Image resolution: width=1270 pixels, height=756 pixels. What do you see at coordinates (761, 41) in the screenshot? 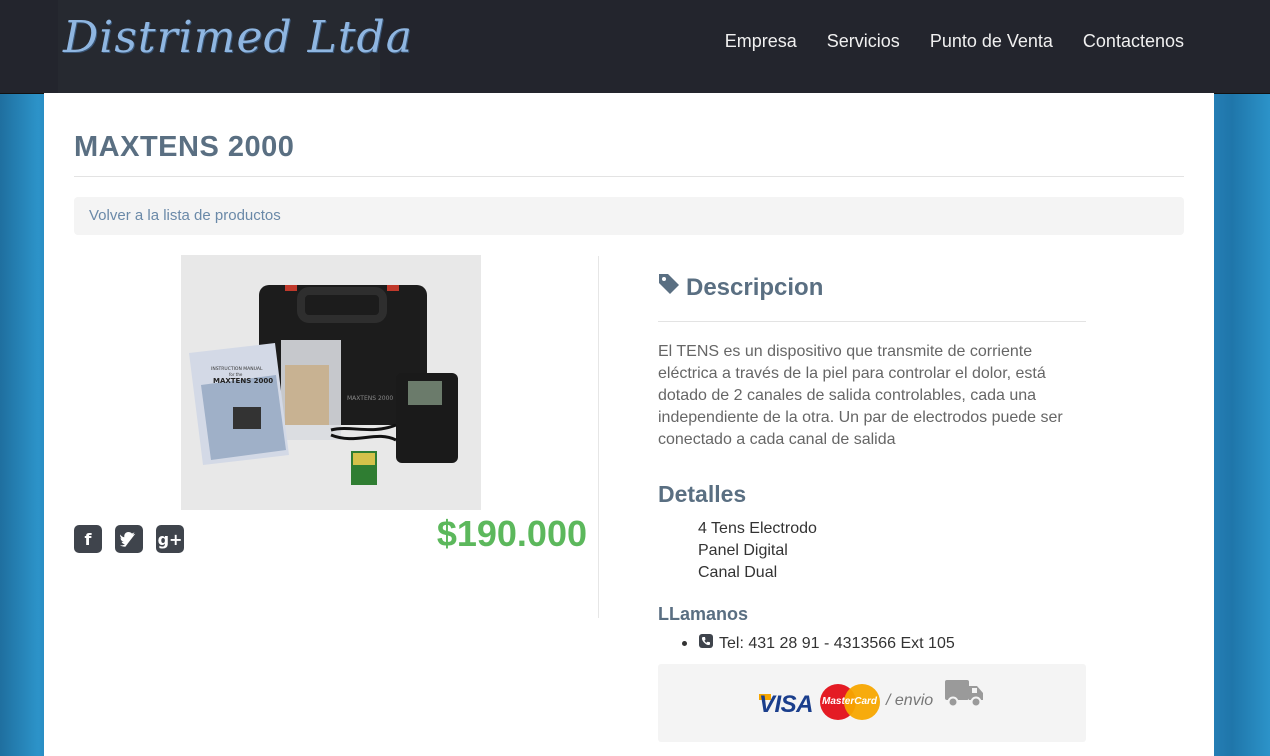
I see `nav-item-empresa: Empresa` at bounding box center [761, 41].